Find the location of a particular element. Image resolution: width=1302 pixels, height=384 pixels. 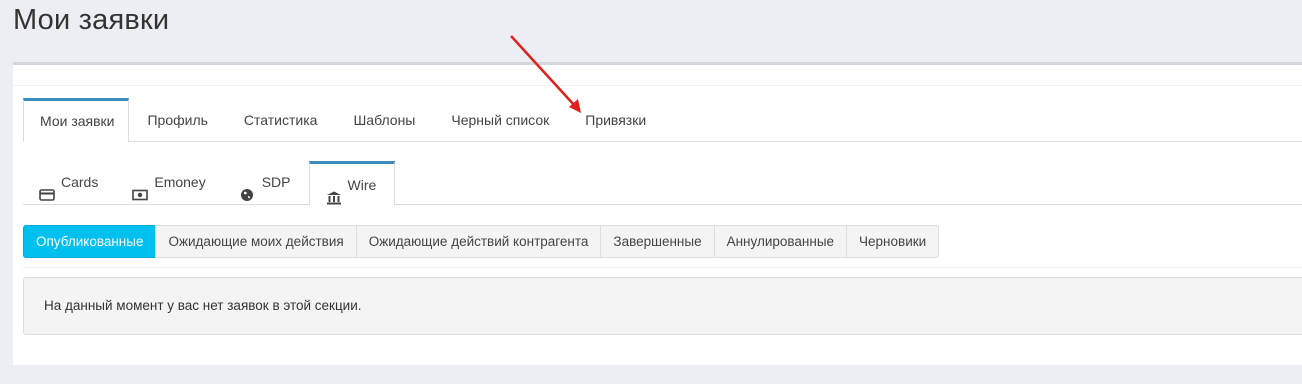

bank-icon is located at coordinates (334, 191).